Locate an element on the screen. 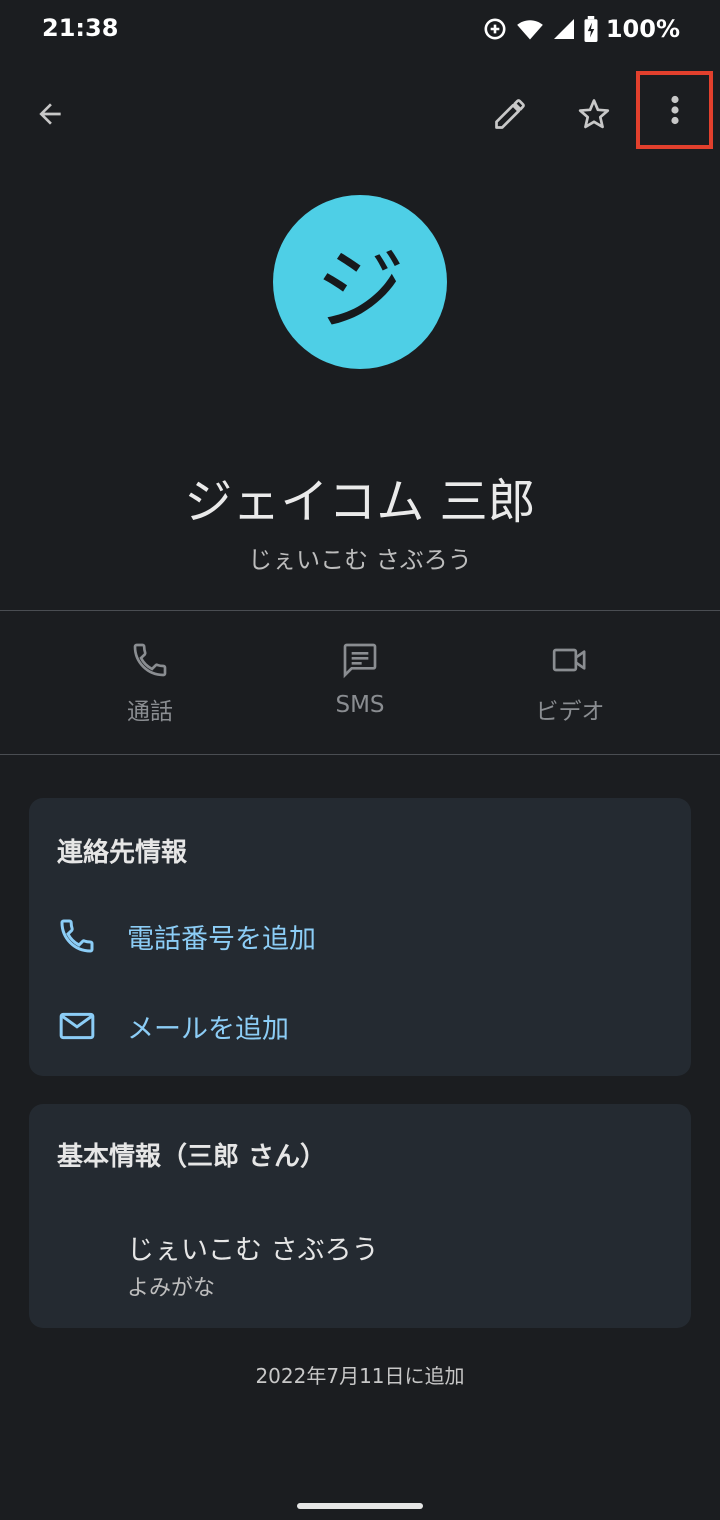 The image size is (720, 1520). signal-icon is located at coordinates (563, 29).